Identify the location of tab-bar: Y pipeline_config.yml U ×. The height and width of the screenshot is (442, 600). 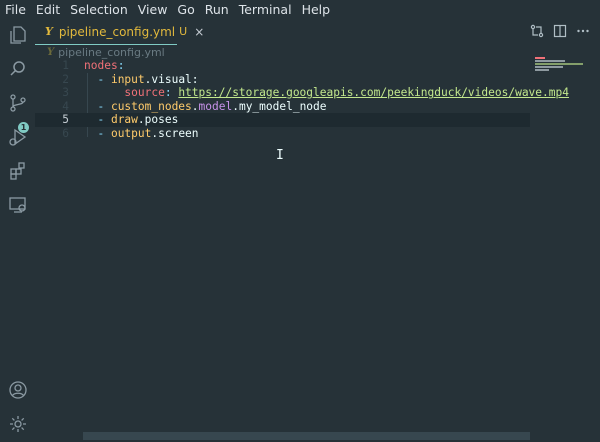
(317, 32).